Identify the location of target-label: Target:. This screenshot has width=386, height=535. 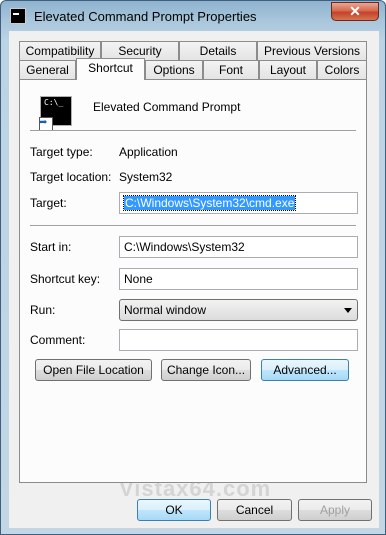
(48, 203).